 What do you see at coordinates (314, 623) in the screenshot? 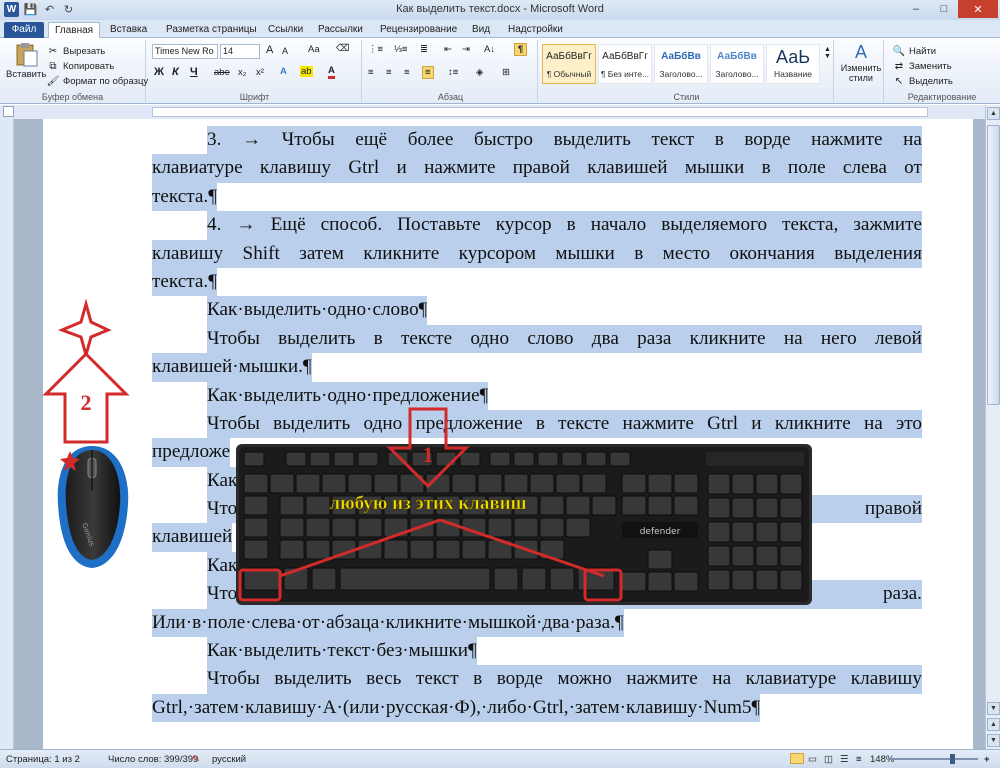
I see `word: от·` at bounding box center [314, 623].